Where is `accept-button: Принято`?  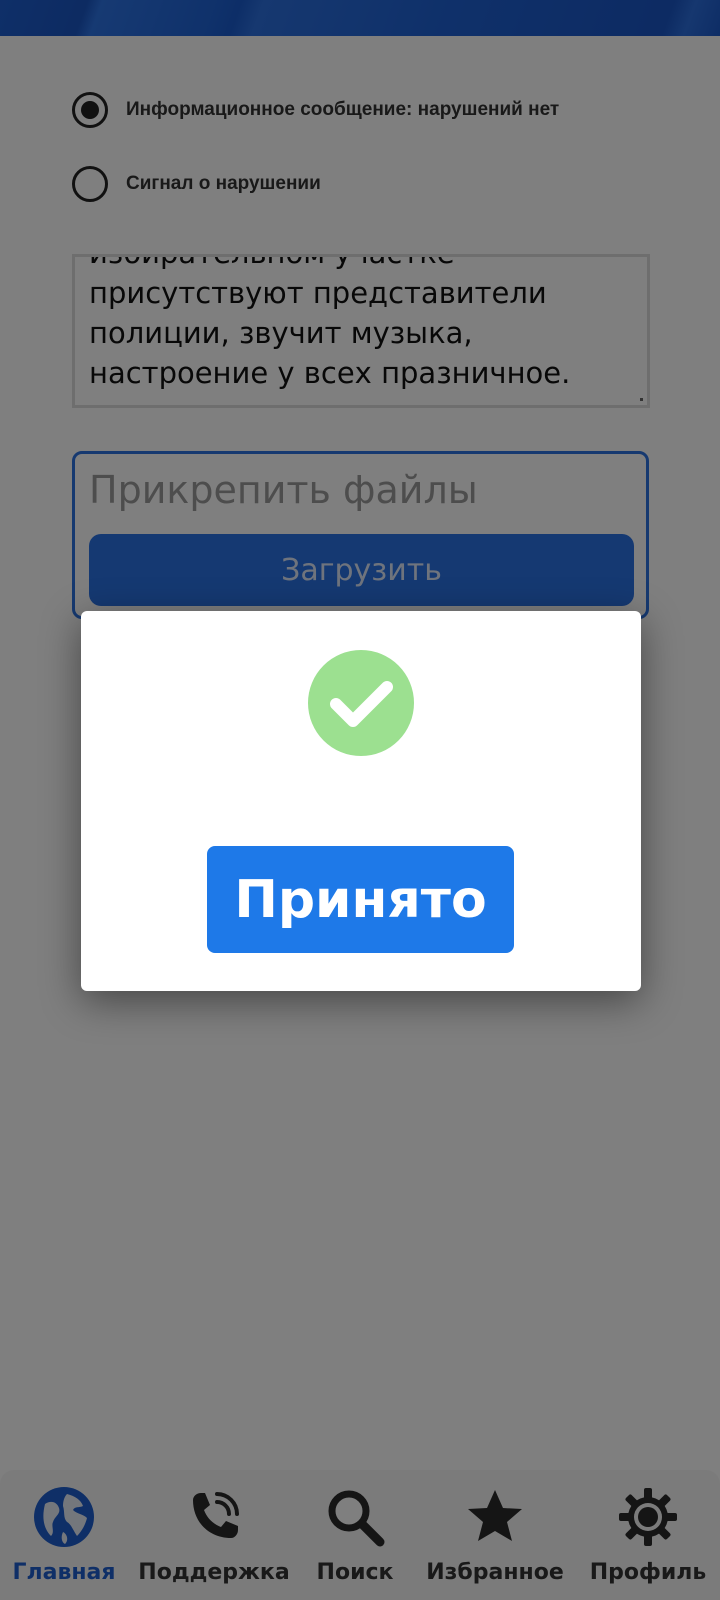
accept-button: Принято is located at coordinates (360, 899).